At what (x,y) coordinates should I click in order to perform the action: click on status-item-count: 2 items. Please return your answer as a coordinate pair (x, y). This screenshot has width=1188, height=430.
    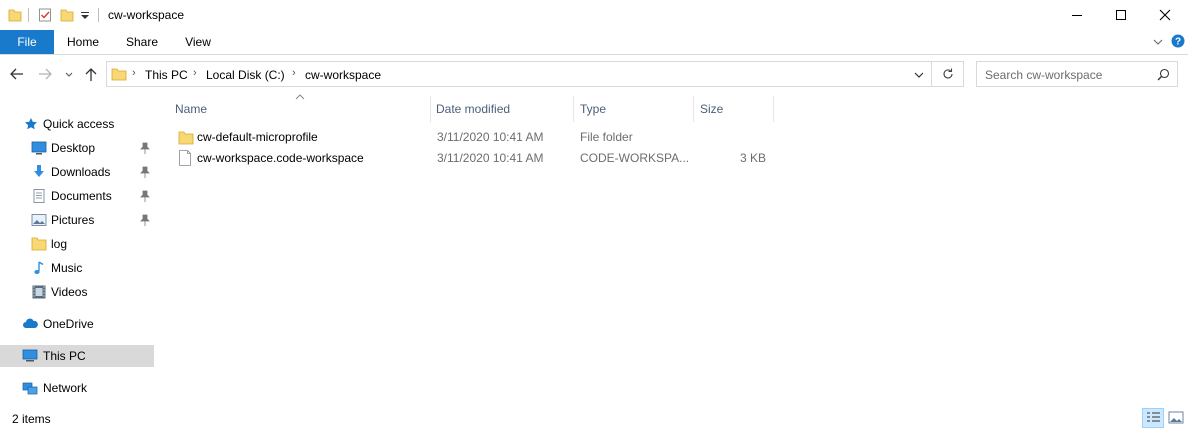
    Looking at the image, I should click on (31, 419).